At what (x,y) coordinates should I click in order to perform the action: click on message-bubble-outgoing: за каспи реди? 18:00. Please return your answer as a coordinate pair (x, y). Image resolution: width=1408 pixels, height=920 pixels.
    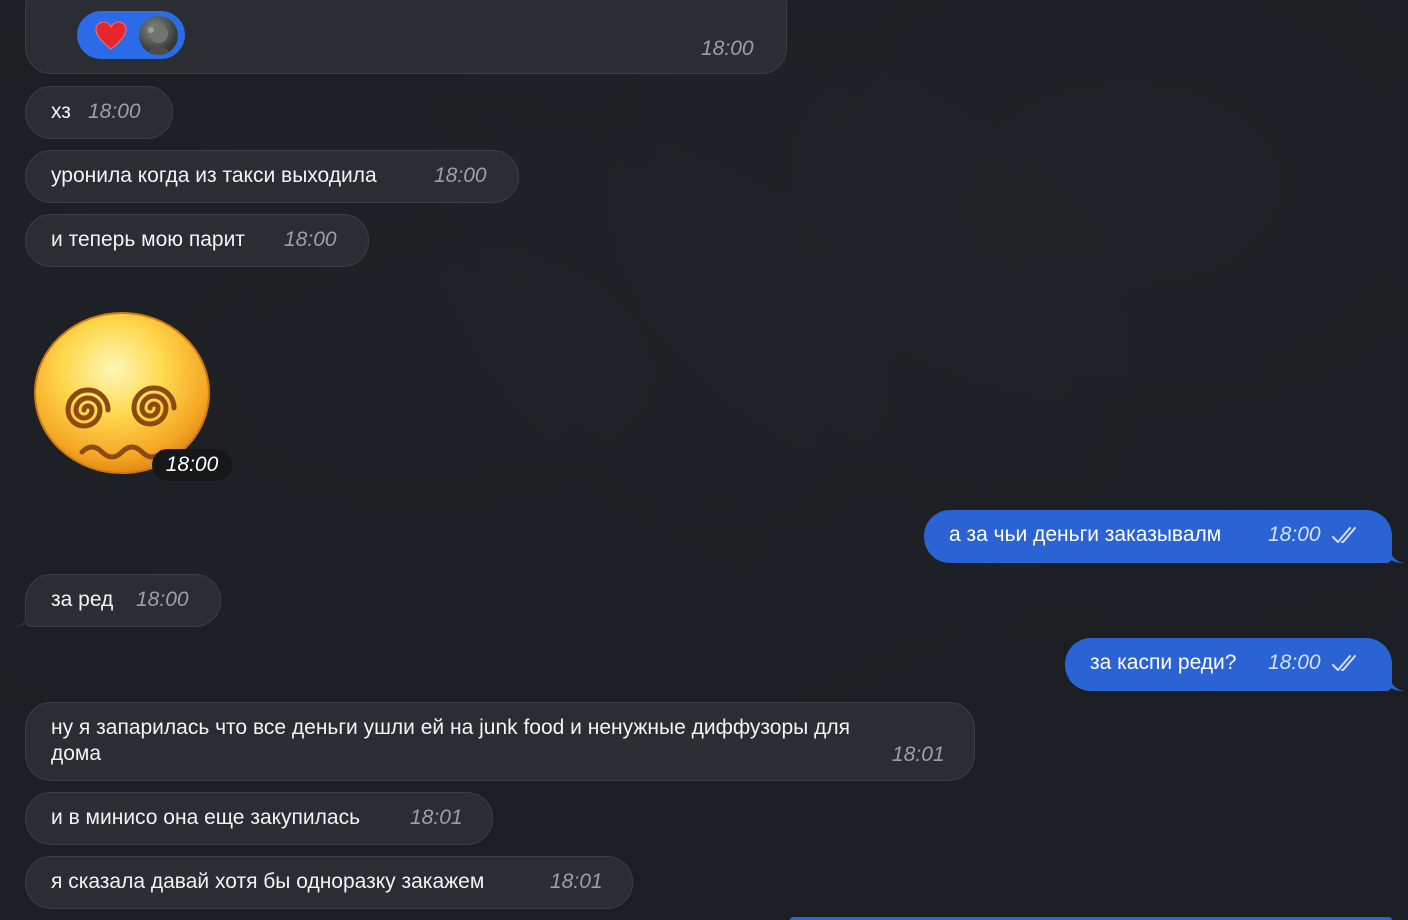
    Looking at the image, I should click on (1228, 664).